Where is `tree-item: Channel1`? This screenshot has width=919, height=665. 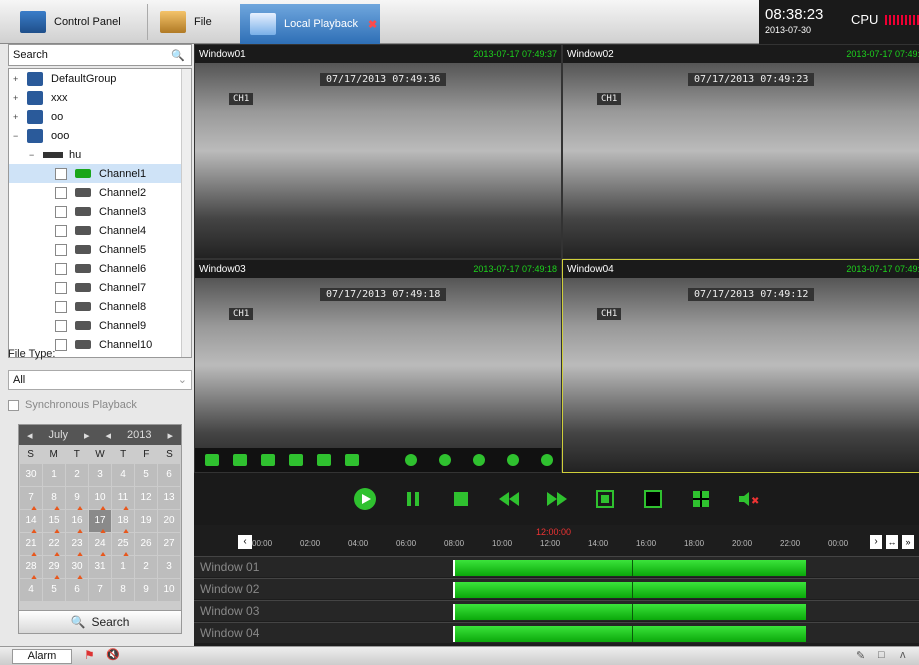
tree-item: Channel1 is located at coordinates (100, 173).